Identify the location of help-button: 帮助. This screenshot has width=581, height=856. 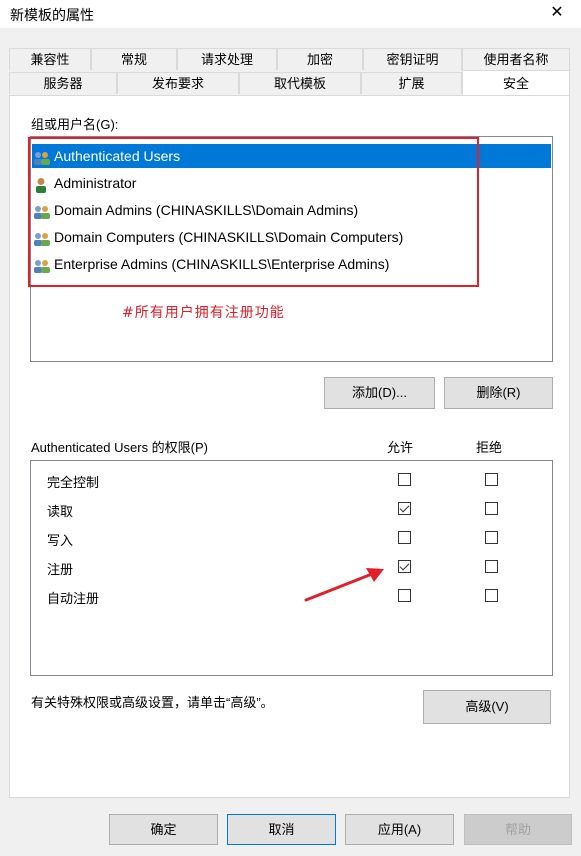
(518, 829).